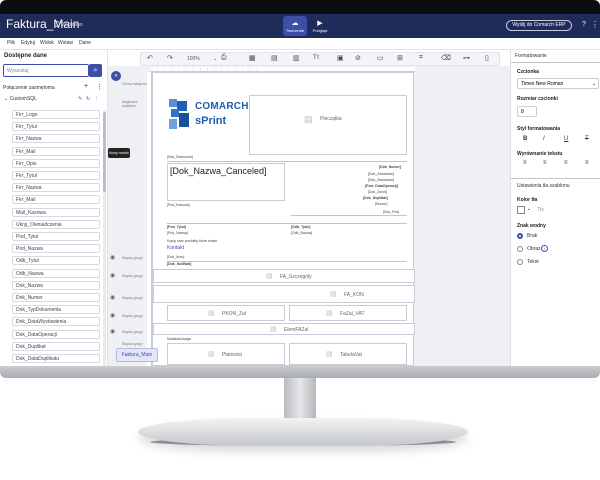 Image resolution: width=600 pixels, height=480 pixels. I want to click on align-center-icon: ≡, so click(545, 163).